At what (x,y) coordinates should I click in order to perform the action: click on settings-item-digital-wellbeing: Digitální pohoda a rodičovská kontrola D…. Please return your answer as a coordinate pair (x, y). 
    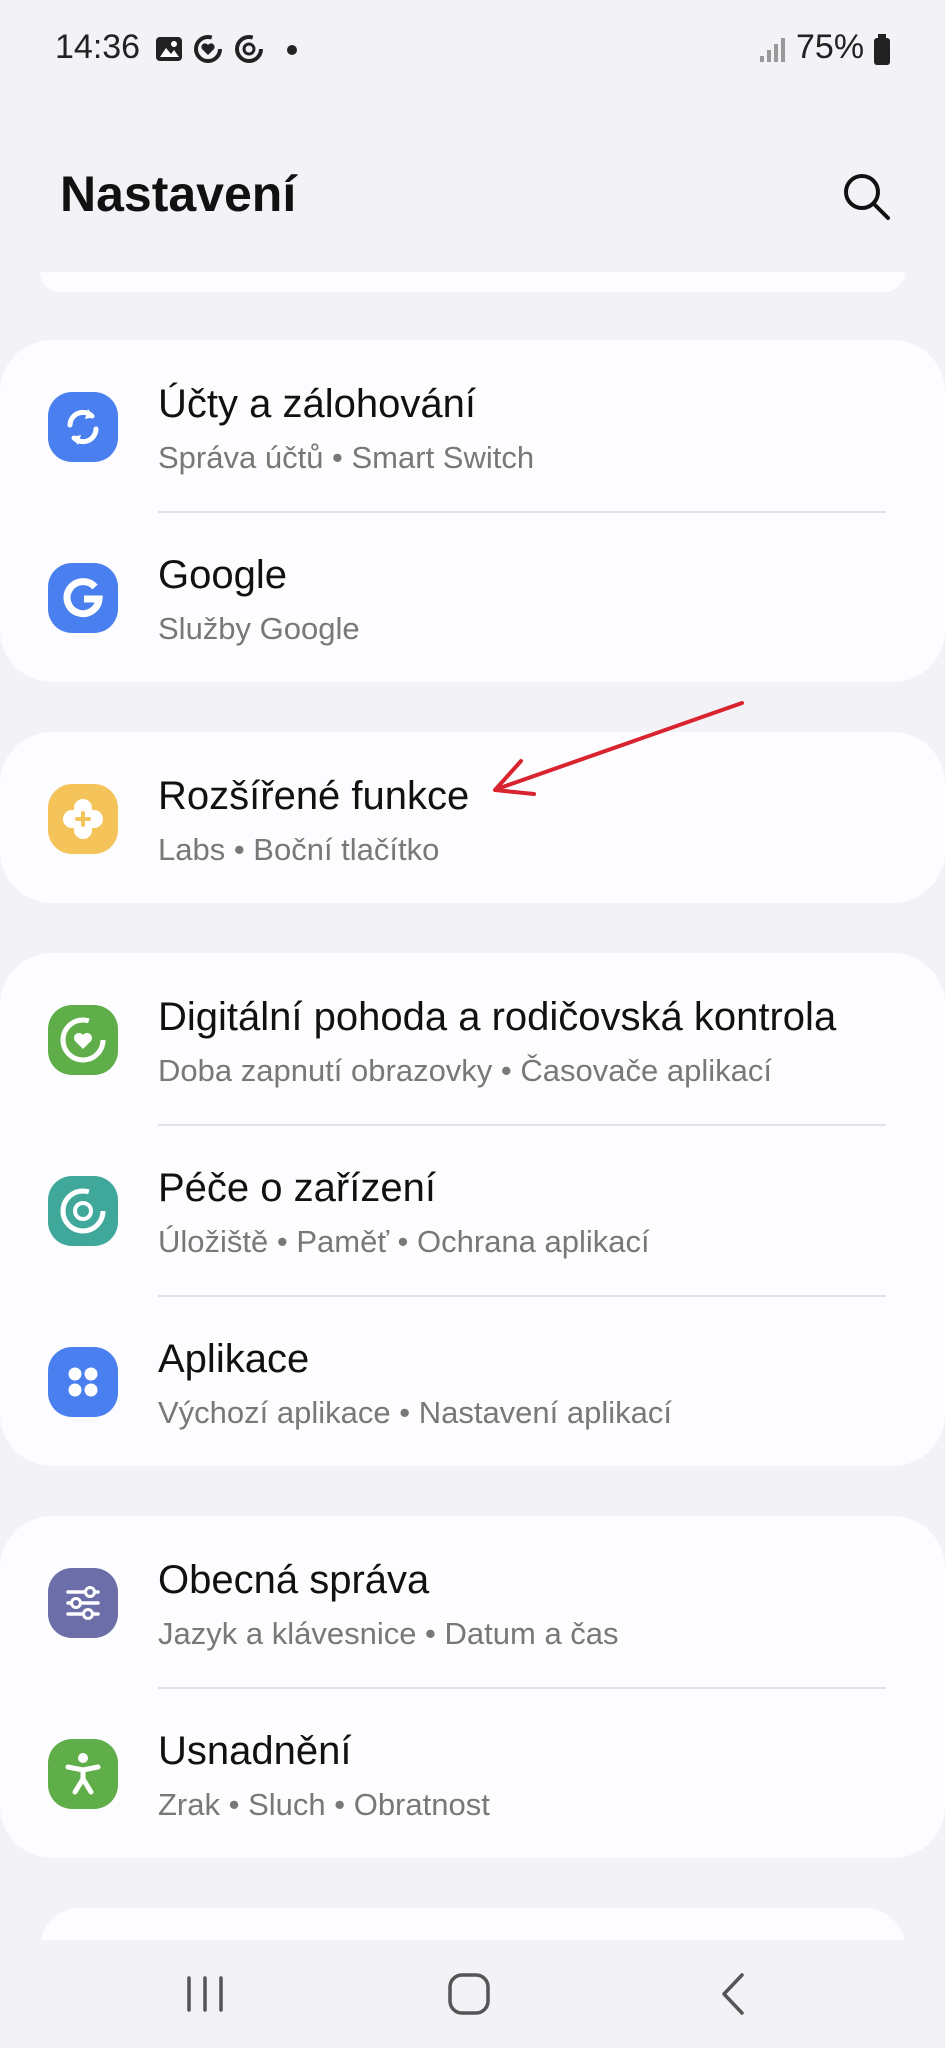
    Looking at the image, I should click on (472, 1038).